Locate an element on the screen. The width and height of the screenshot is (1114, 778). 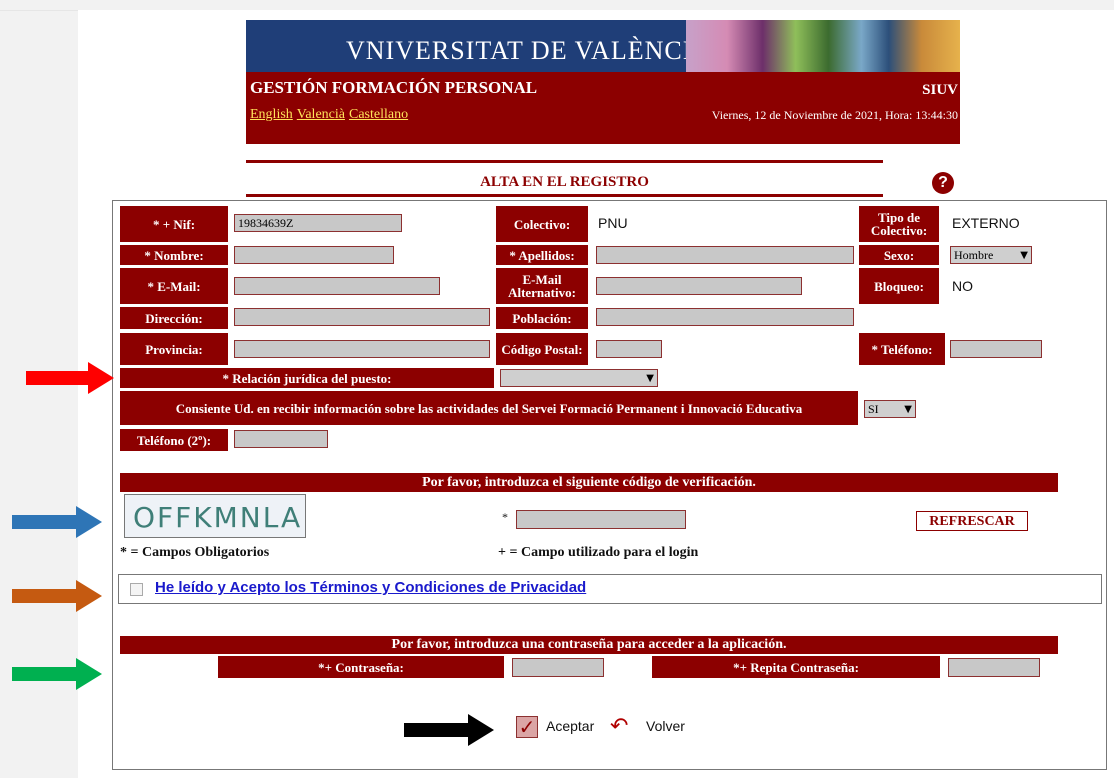
accept-check-icon: ✓ is located at coordinates (527, 727).